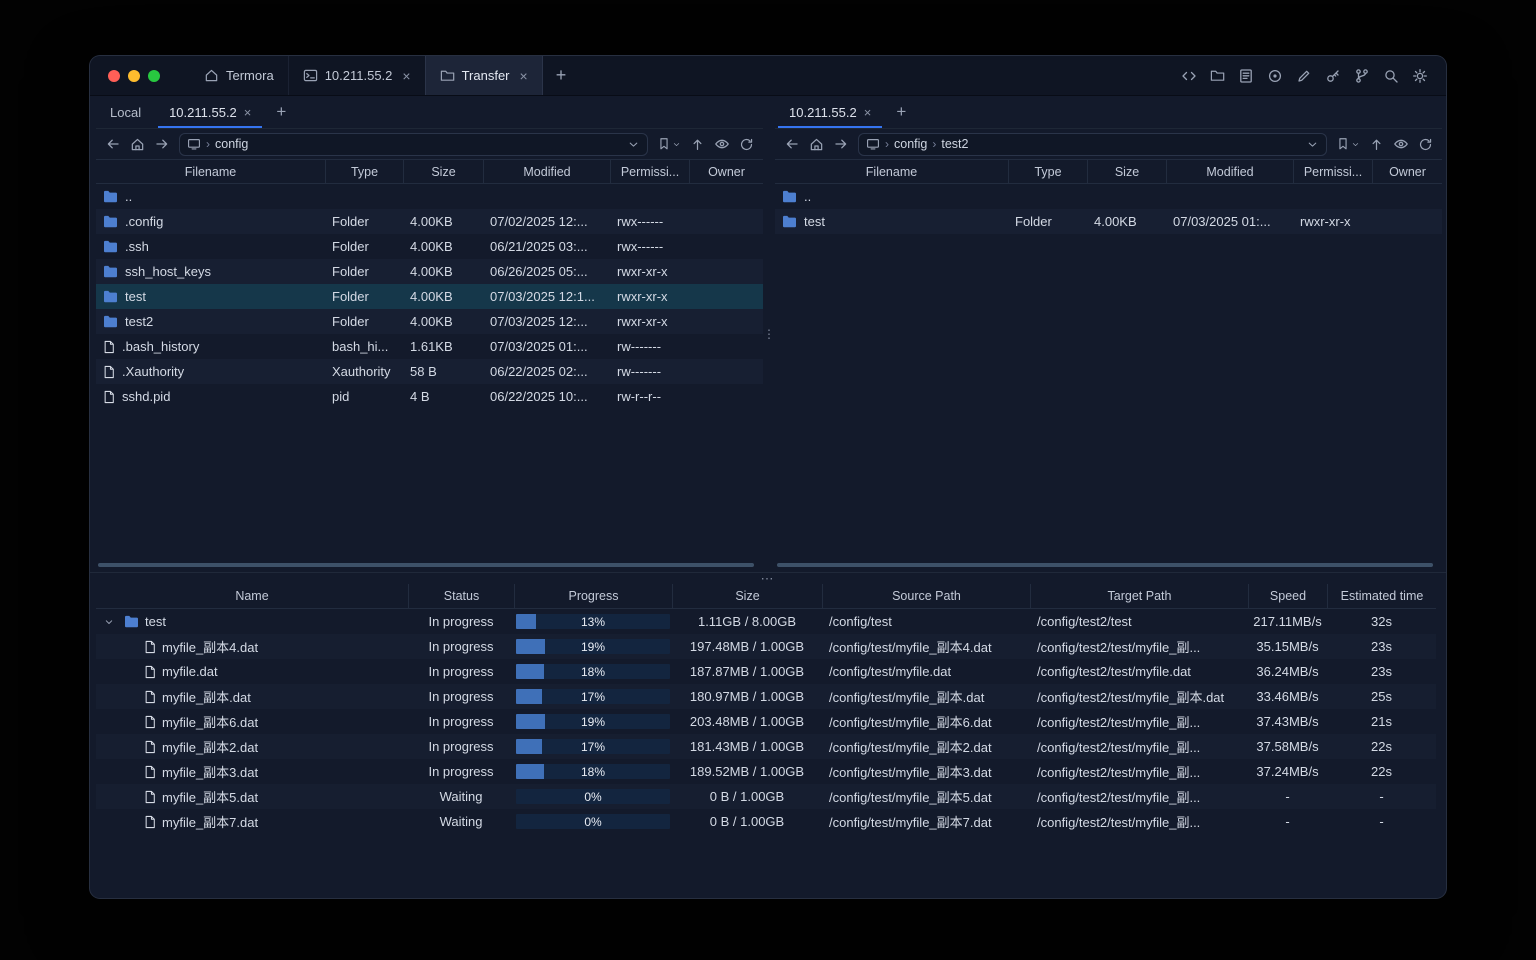 This screenshot has height=960, width=1536. What do you see at coordinates (114, 75) in the screenshot?
I see `close-window-button` at bounding box center [114, 75].